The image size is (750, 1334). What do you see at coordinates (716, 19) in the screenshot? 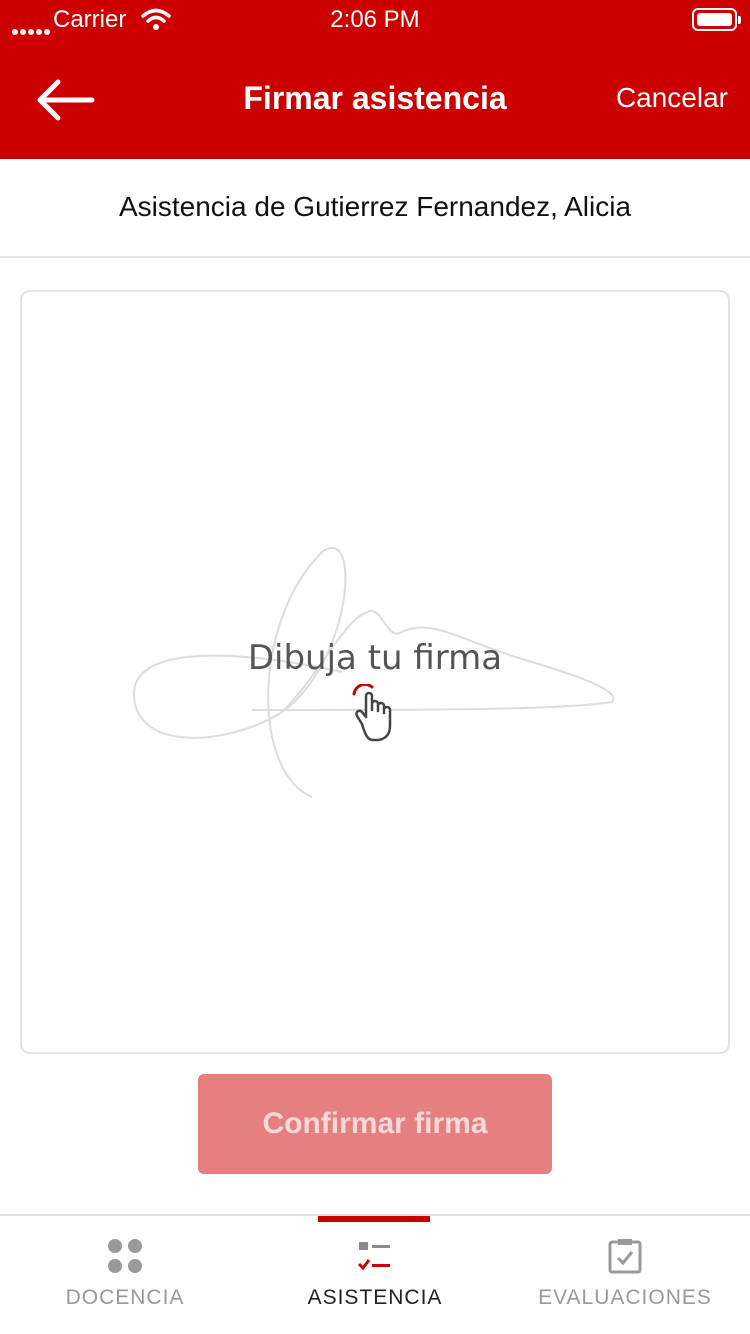
I see `battery-icon` at bounding box center [716, 19].